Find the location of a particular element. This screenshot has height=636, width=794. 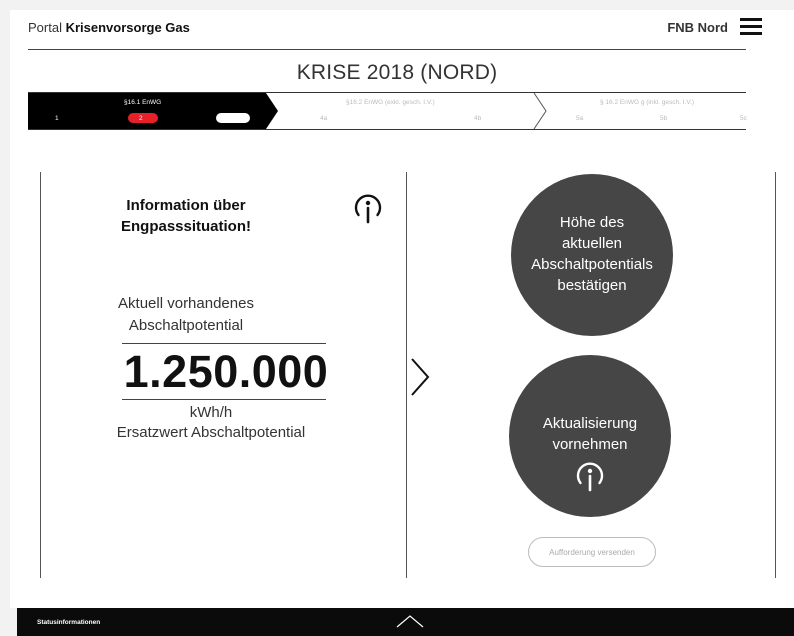

organization-name: FNB Nord is located at coordinates (697, 27).